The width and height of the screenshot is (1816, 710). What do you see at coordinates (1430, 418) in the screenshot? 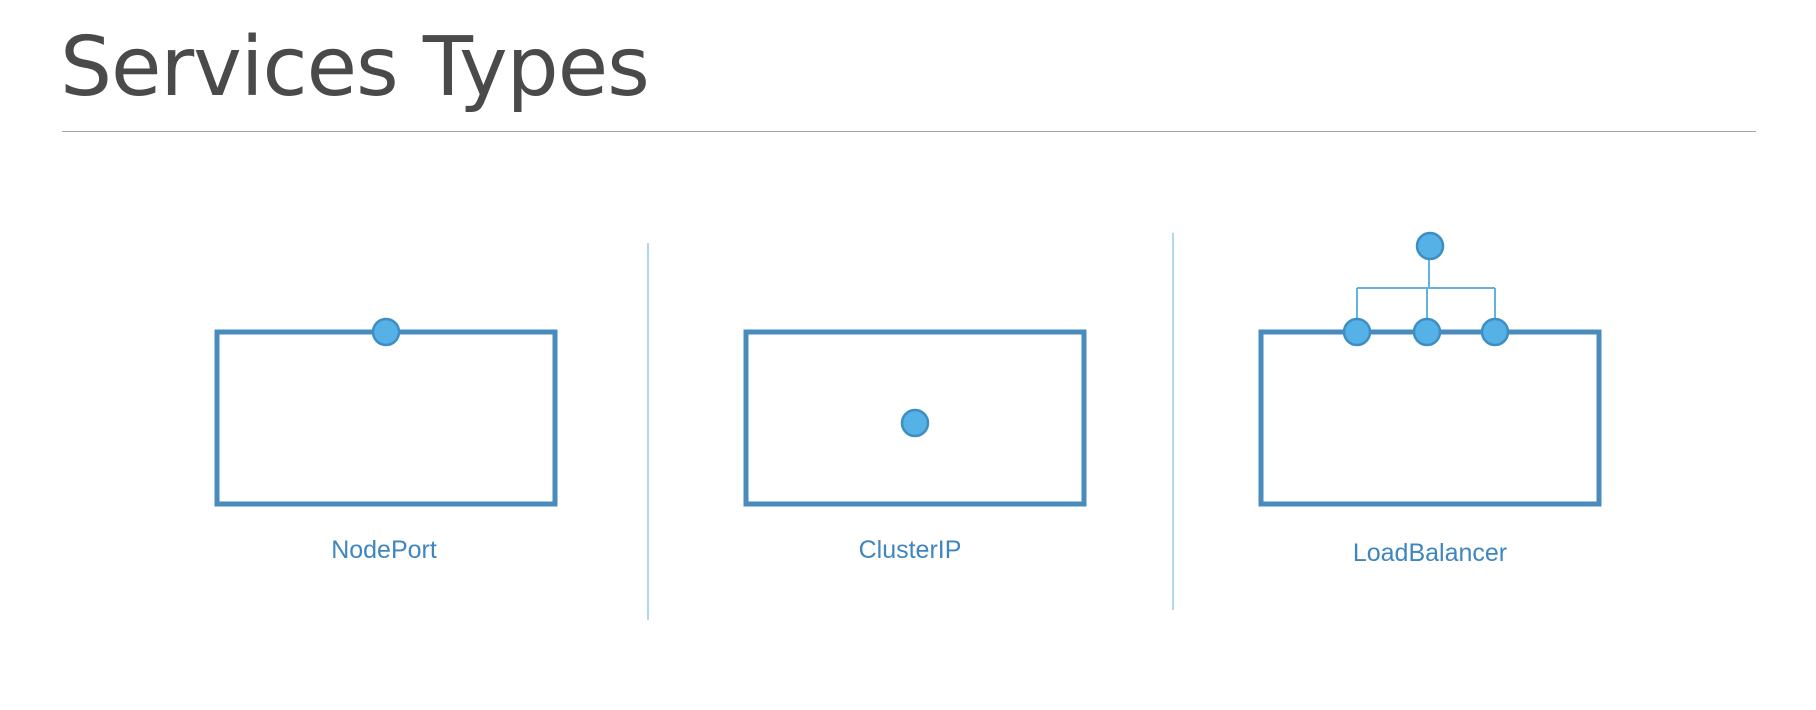
I see `loadbalancer-node-box` at bounding box center [1430, 418].